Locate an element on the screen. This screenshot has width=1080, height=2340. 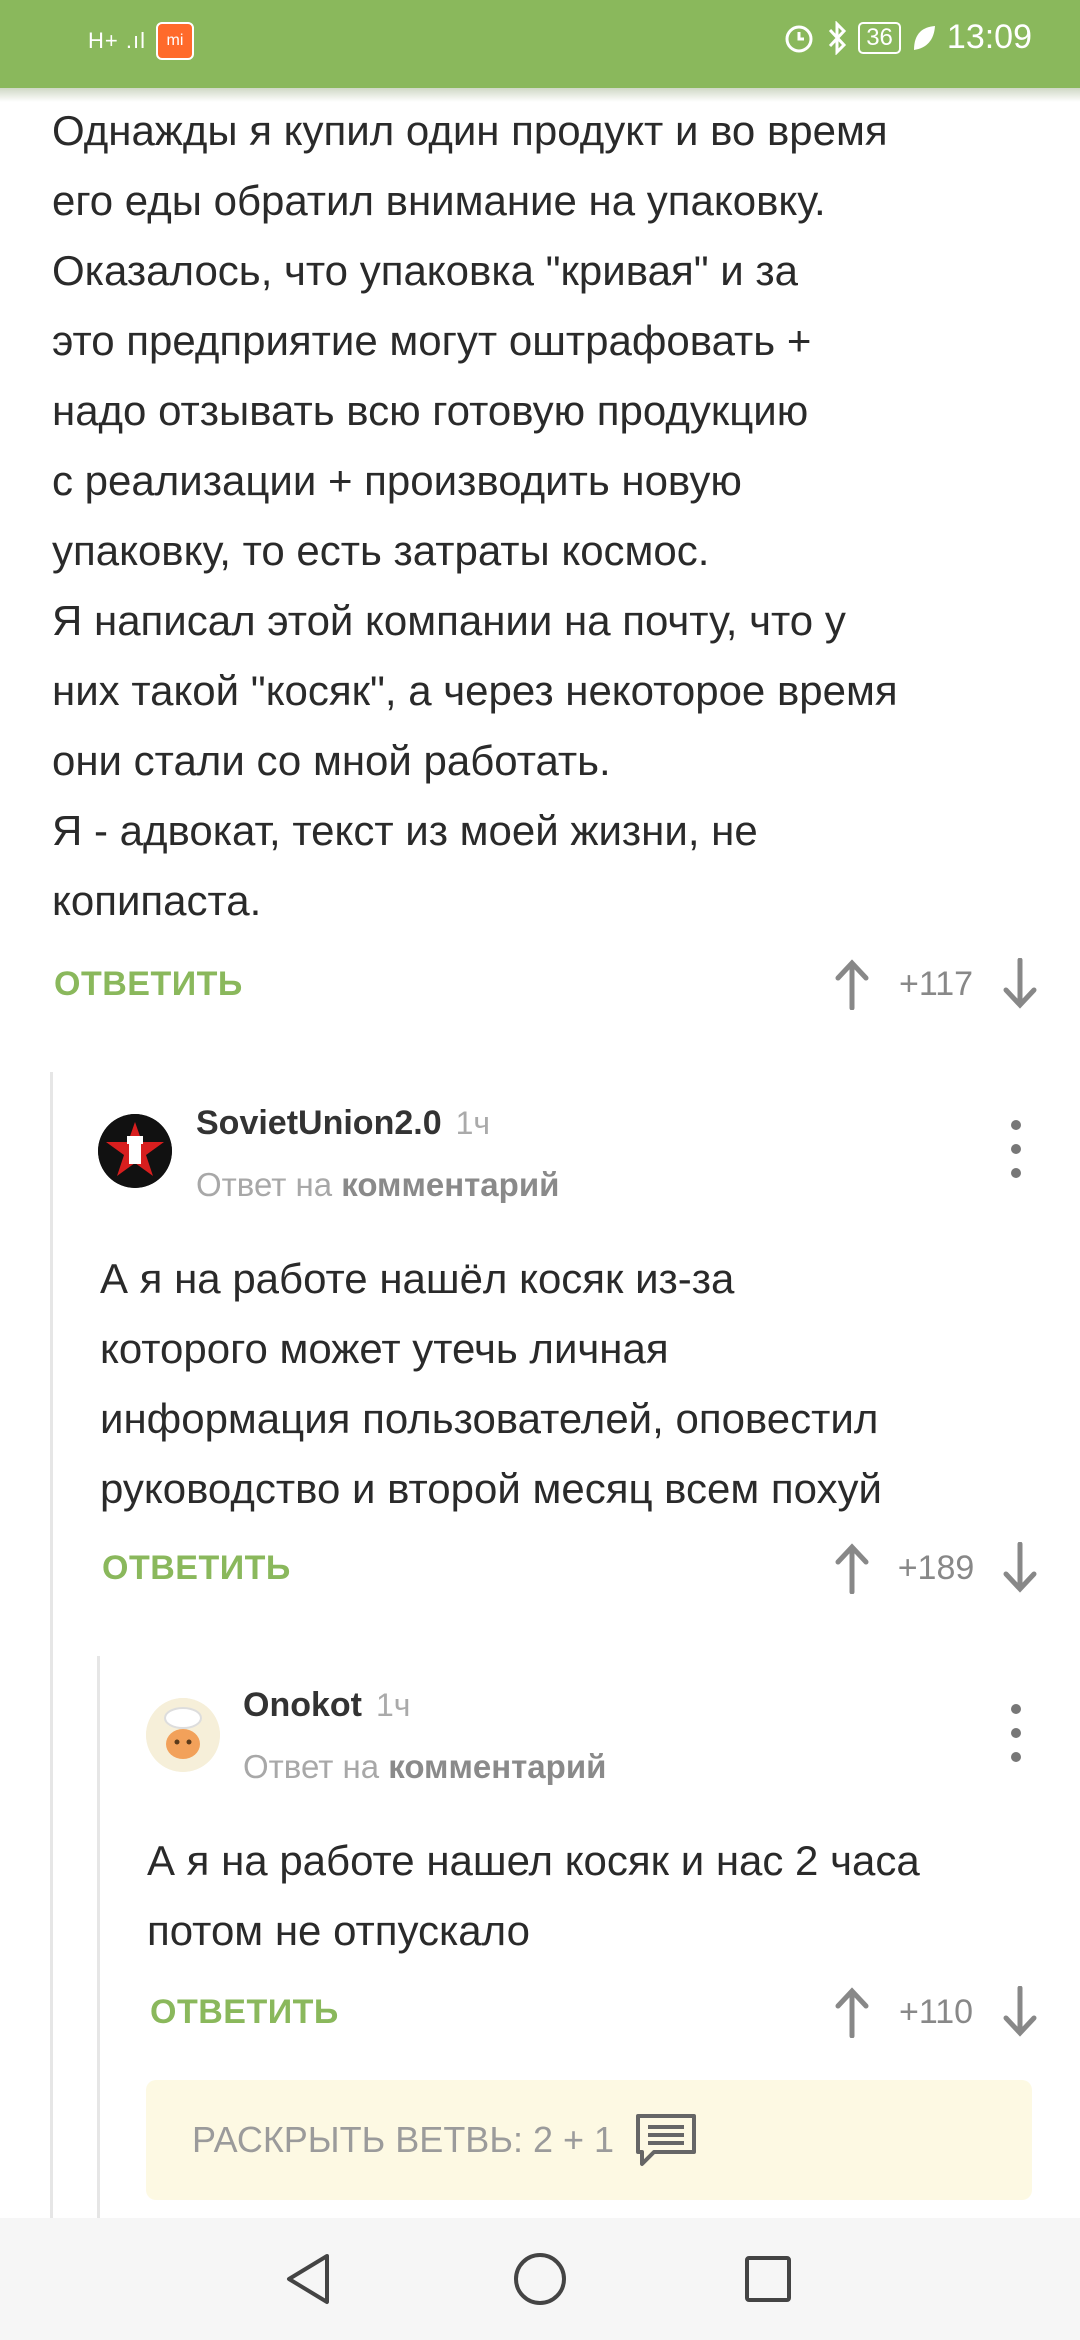
vote-controls: +189 is located at coordinates (936, 1568).